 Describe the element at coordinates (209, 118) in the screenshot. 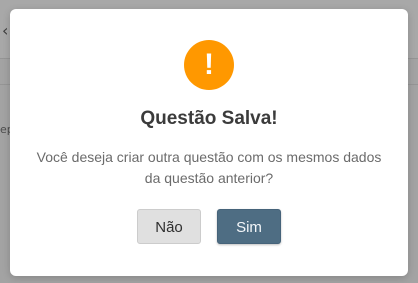

I see `dialog-title: Questão Salva!` at that location.